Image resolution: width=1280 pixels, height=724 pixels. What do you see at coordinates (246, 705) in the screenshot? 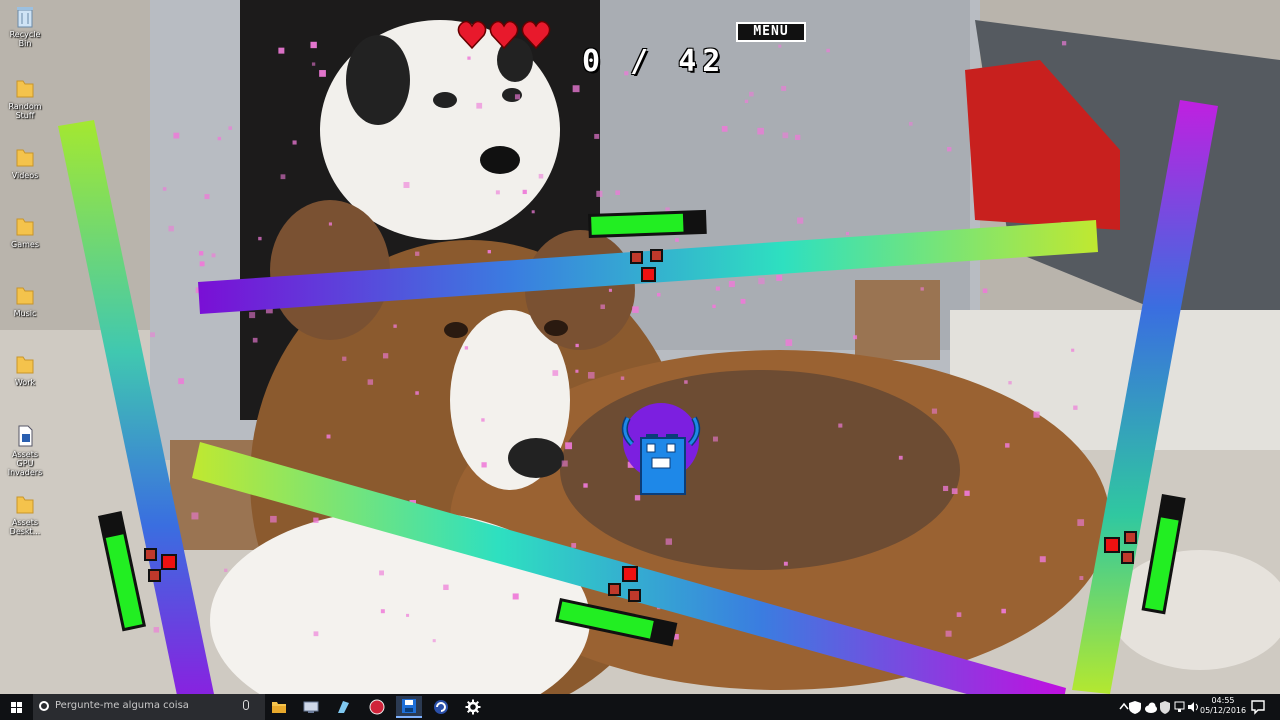
I see `microphone-icon` at bounding box center [246, 705].